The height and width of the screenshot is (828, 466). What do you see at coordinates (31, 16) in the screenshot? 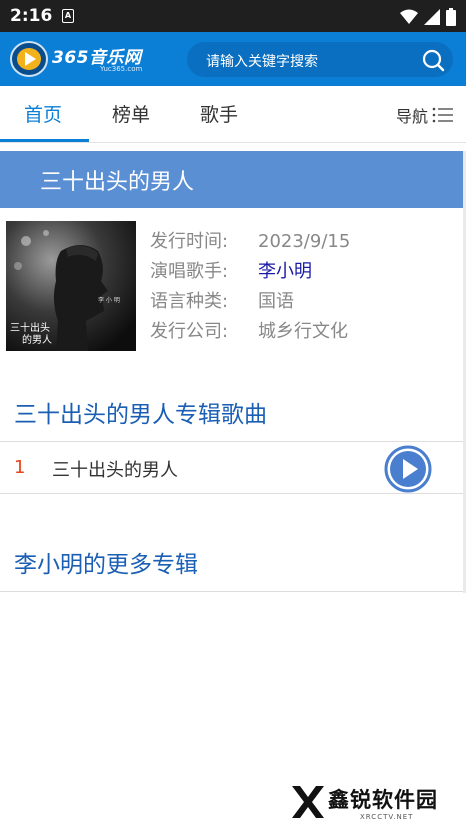
I see `status-time: 2:16` at bounding box center [31, 16].